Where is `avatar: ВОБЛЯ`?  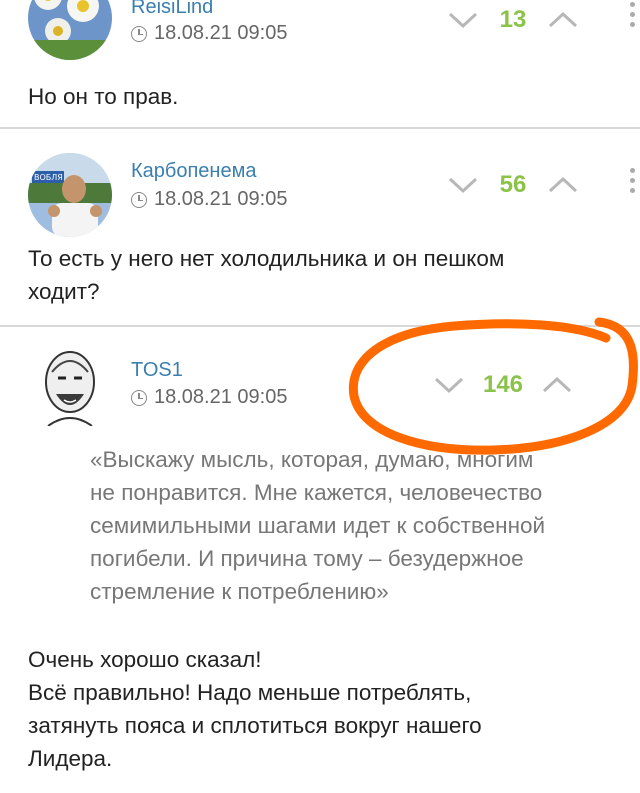
avatar: ВОБЛЯ is located at coordinates (70, 195).